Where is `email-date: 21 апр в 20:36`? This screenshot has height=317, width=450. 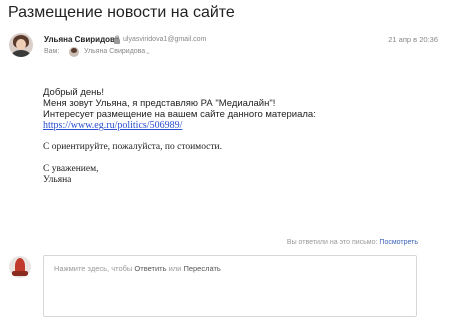 email-date: 21 апр в 20:36 is located at coordinates (413, 39).